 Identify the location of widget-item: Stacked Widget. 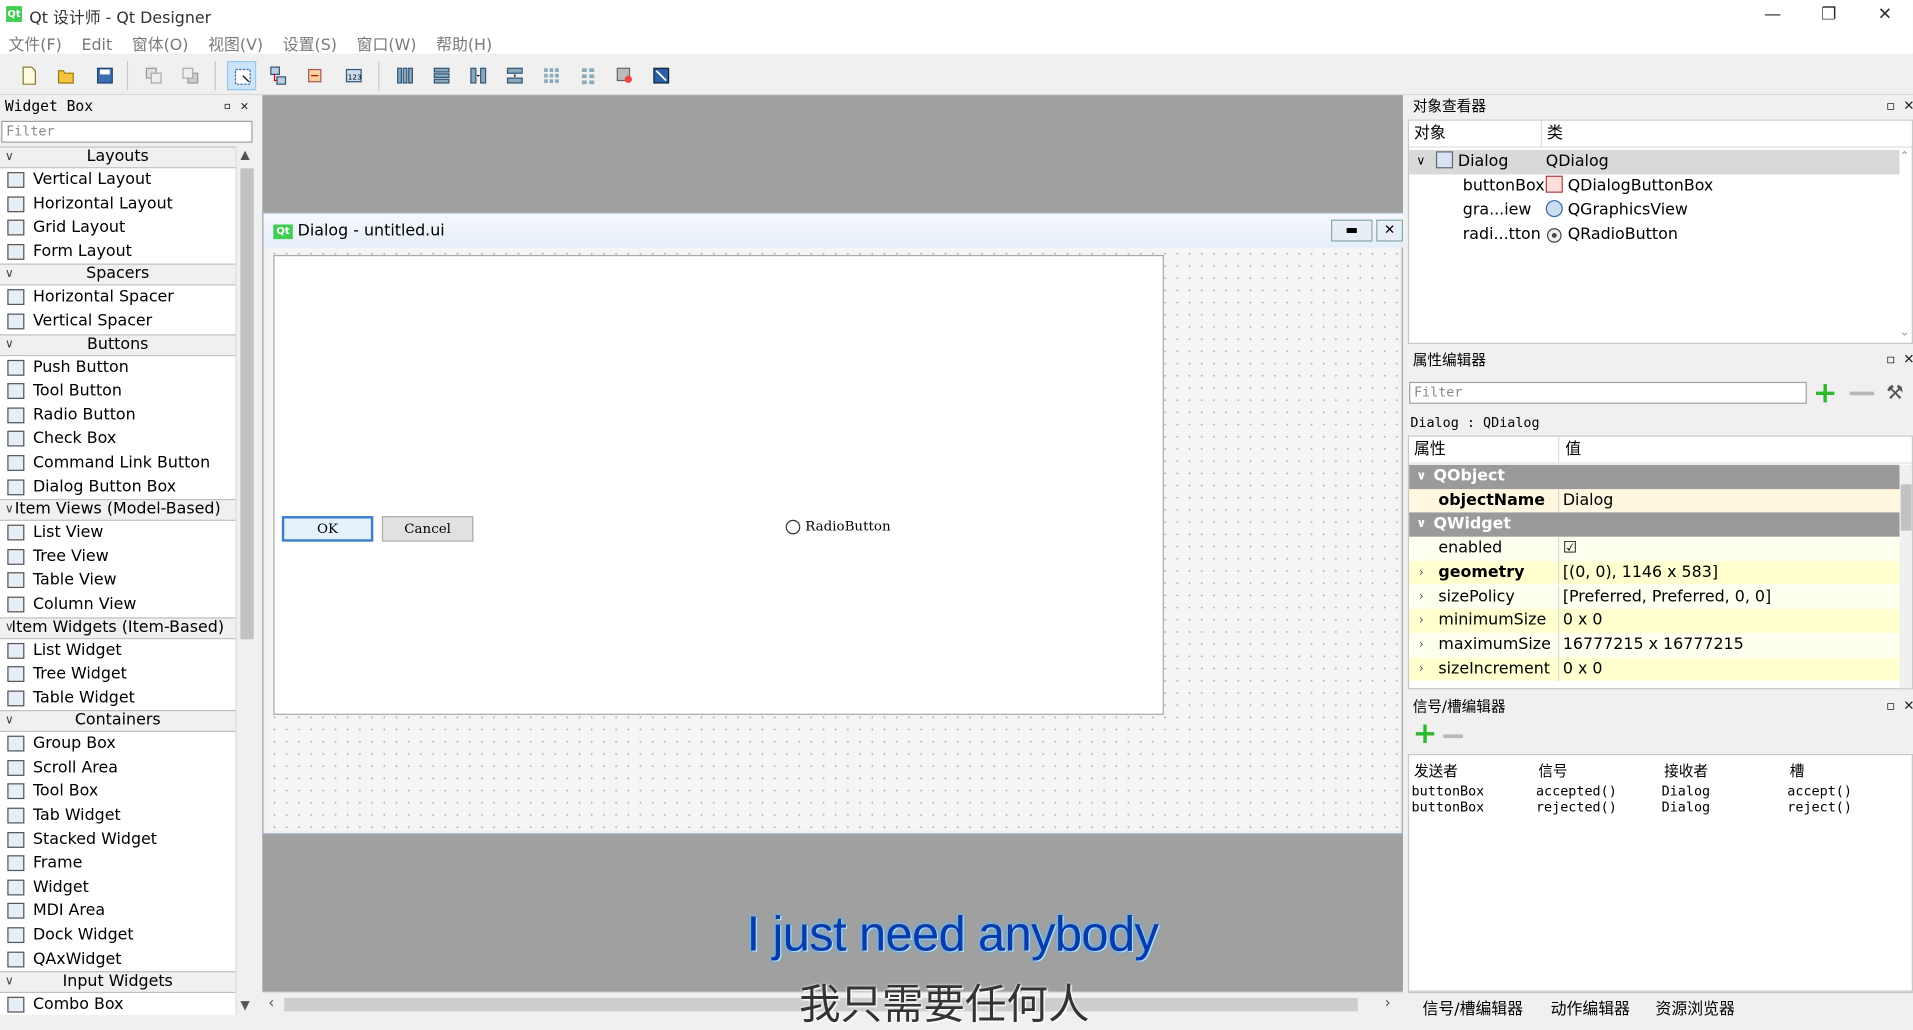
(118, 839).